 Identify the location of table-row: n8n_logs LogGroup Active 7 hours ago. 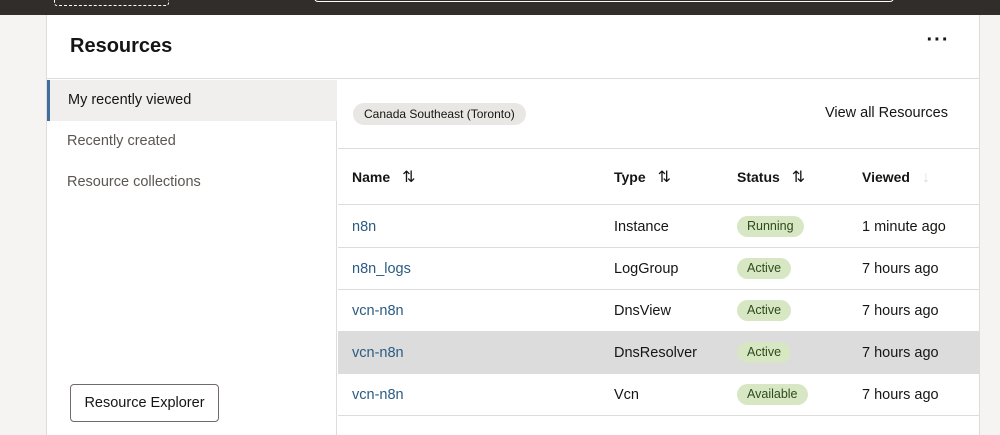
(658, 269).